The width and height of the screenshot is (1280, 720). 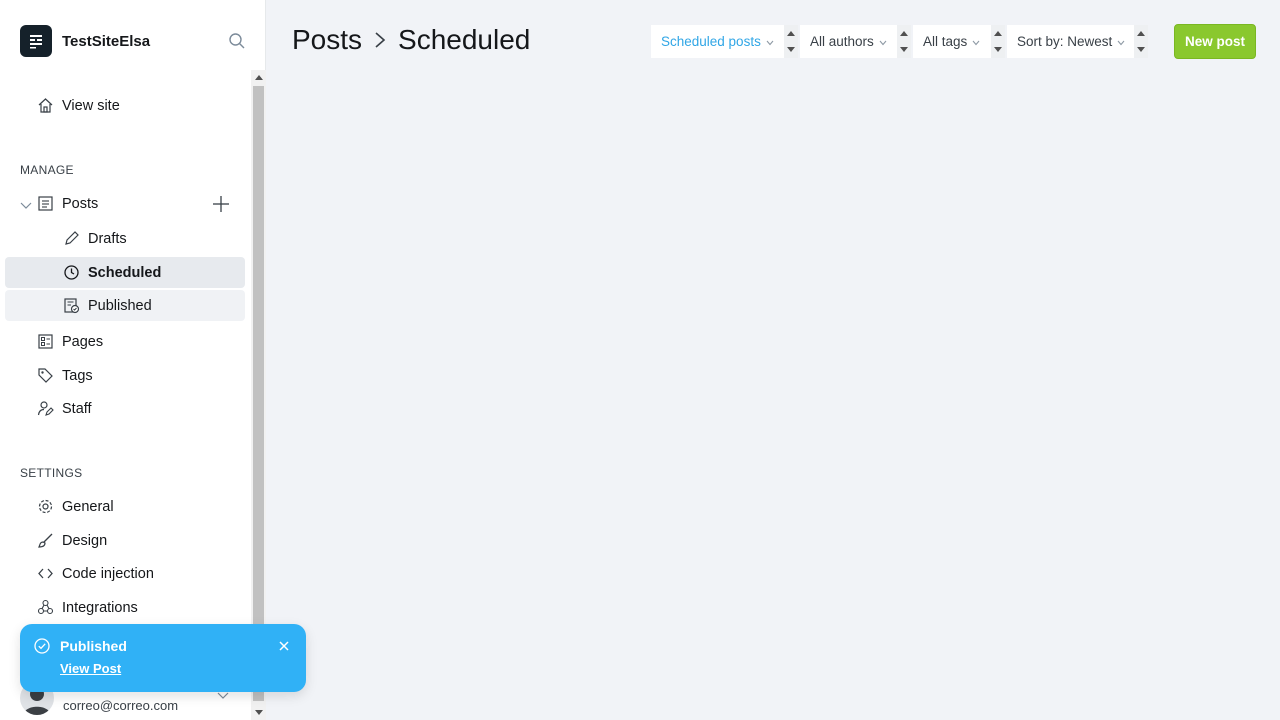 I want to click on nav-label: Code injection, so click(x=108, y=573).